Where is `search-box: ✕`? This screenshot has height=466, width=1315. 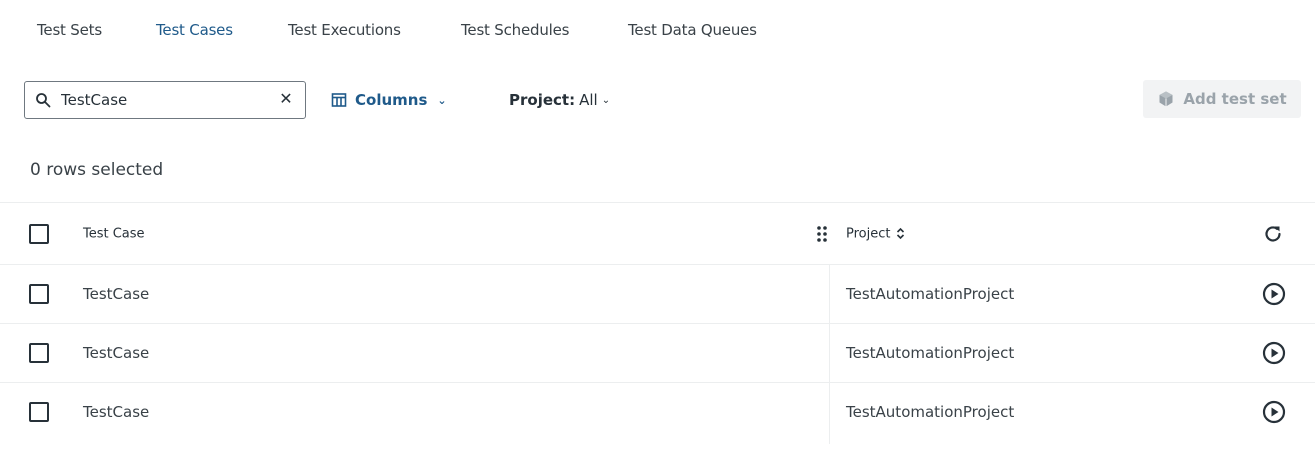 search-box: ✕ is located at coordinates (165, 100).